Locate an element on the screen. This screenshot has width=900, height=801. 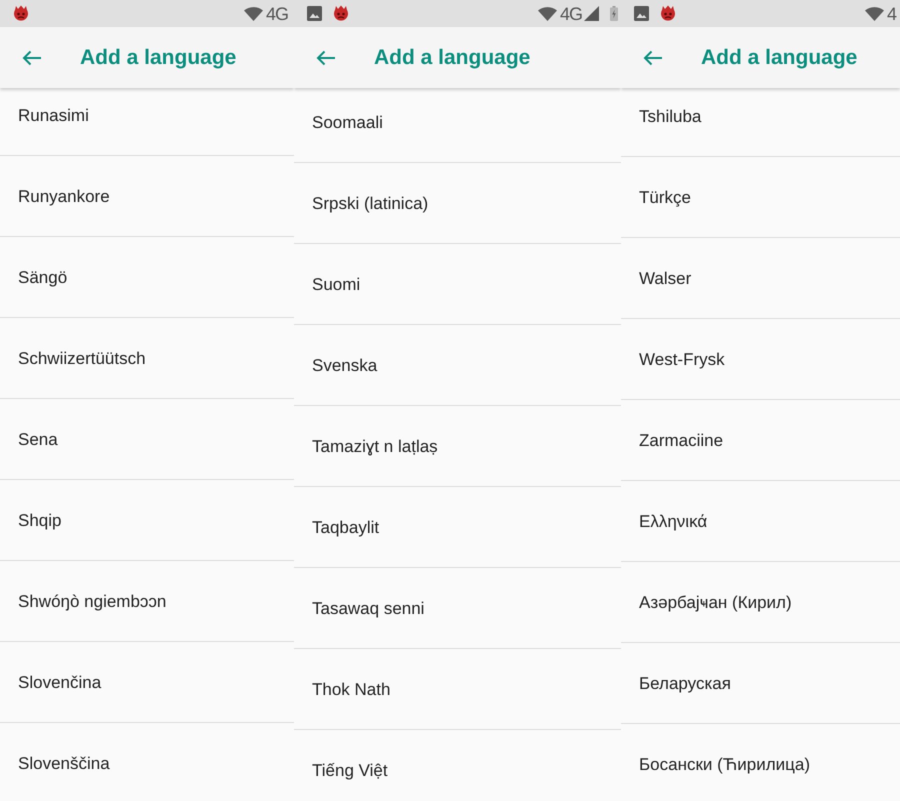
battery-charging-icon is located at coordinates (614, 13).